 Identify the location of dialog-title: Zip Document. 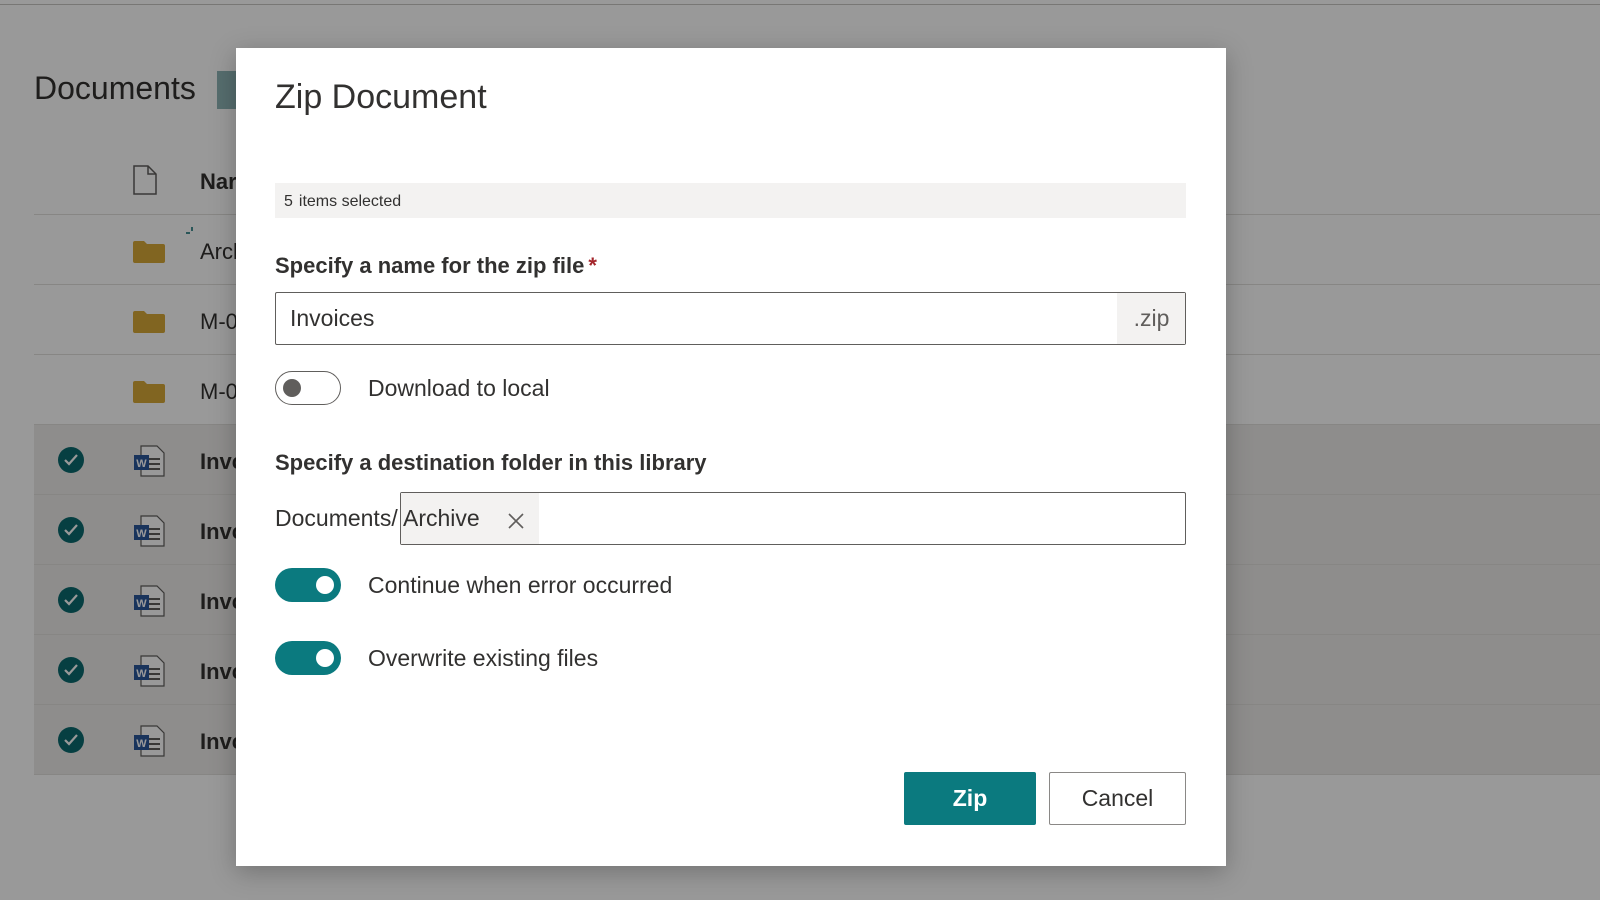
(381, 97).